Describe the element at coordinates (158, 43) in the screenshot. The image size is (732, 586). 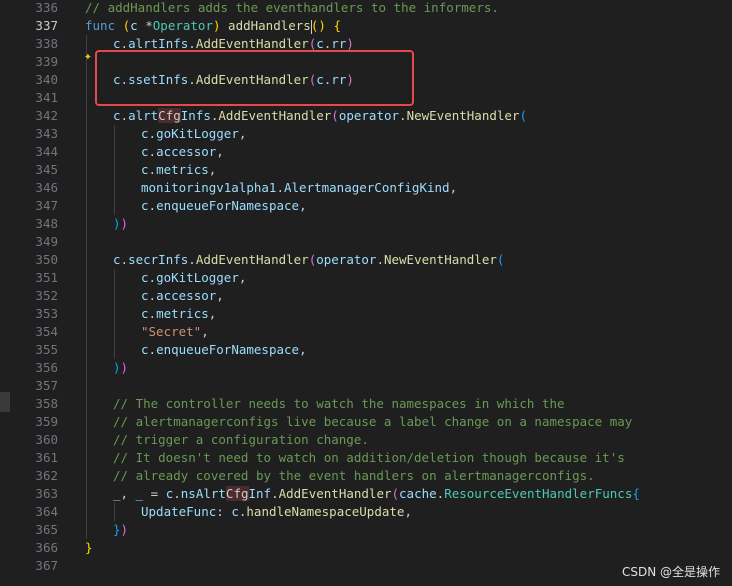
I see `code-token: alrtInfs` at that location.